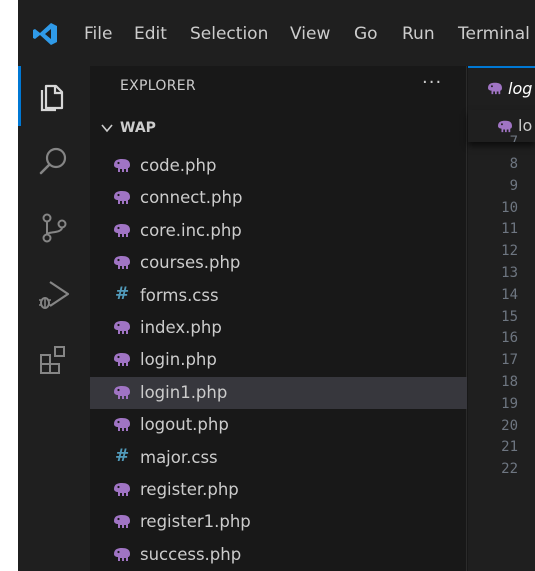 The width and height of the screenshot is (535, 571). I want to click on line-number: 22, so click(509, 469).